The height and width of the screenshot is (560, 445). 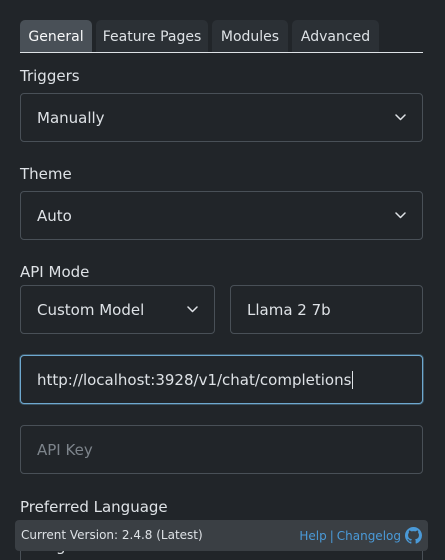 I want to click on tab-modules: Modules, so click(x=250, y=36).